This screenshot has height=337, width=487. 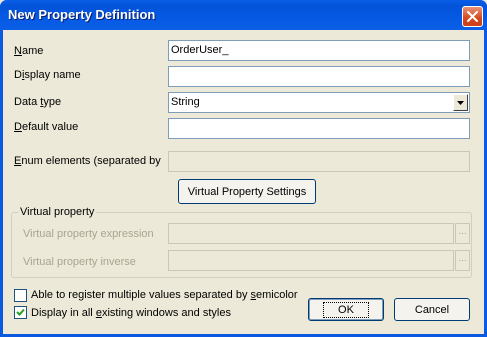 I want to click on display-name-label: Display name, so click(x=47, y=75).